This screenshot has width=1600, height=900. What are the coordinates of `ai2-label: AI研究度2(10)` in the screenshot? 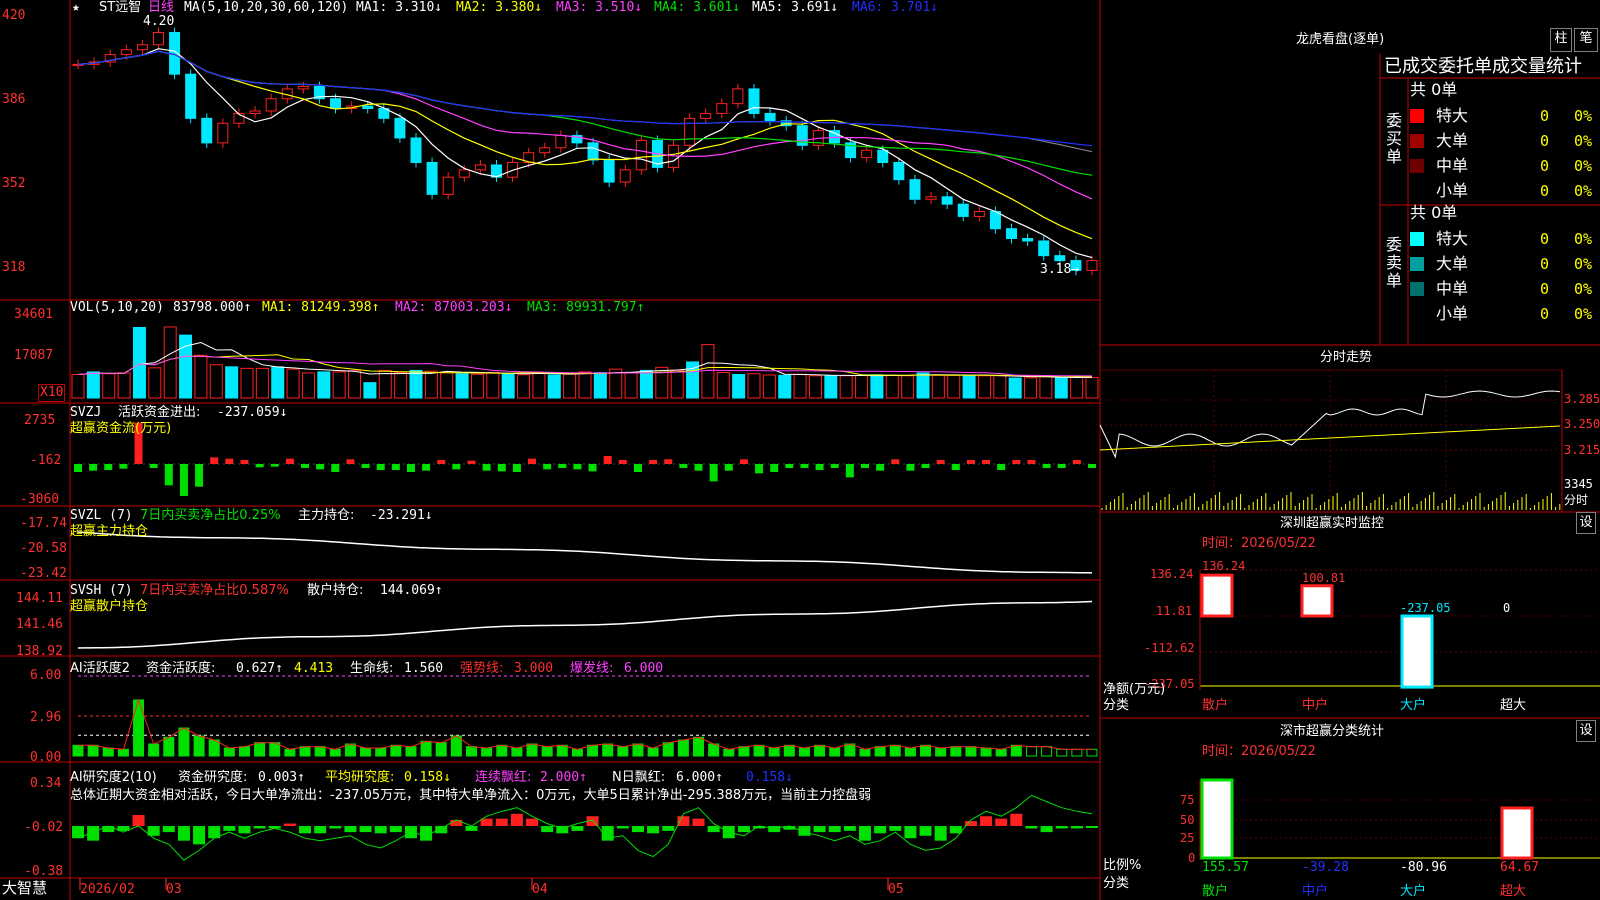 It's located at (113, 777).